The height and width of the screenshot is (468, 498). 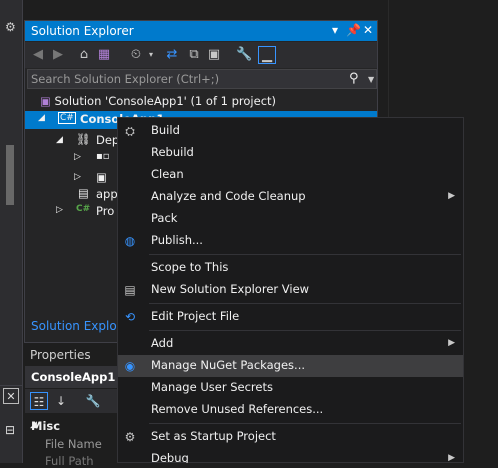 What do you see at coordinates (10, 430) in the screenshot?
I see `collapse-icon: ⊟` at bounding box center [10, 430].